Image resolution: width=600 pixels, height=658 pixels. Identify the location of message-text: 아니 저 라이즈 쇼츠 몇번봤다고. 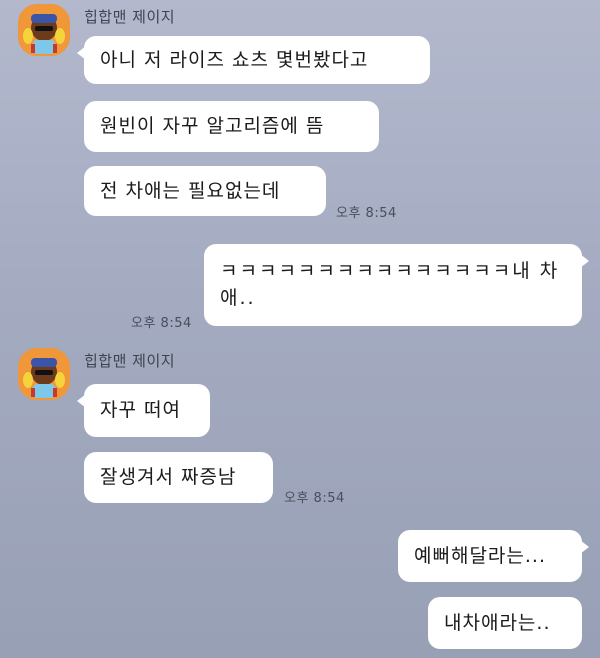
(234, 59).